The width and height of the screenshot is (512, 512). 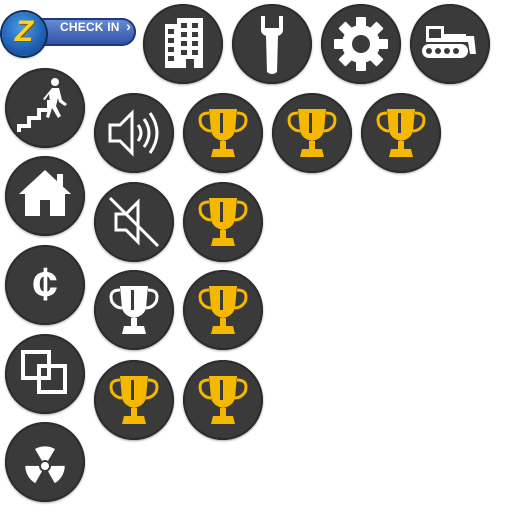 I want to click on sound-on-icon, so click(x=133, y=133).